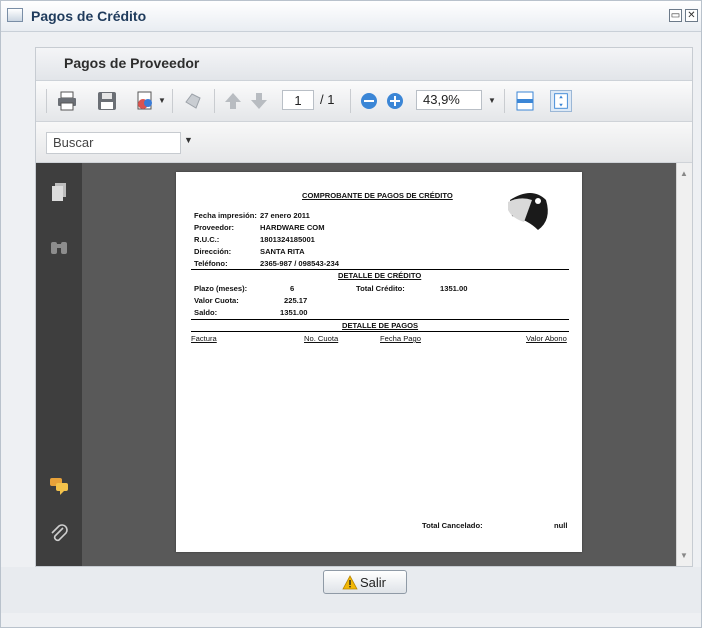 This screenshot has height=628, width=702. What do you see at coordinates (233, 101) in the screenshot?
I see `page-up-icon` at bounding box center [233, 101].